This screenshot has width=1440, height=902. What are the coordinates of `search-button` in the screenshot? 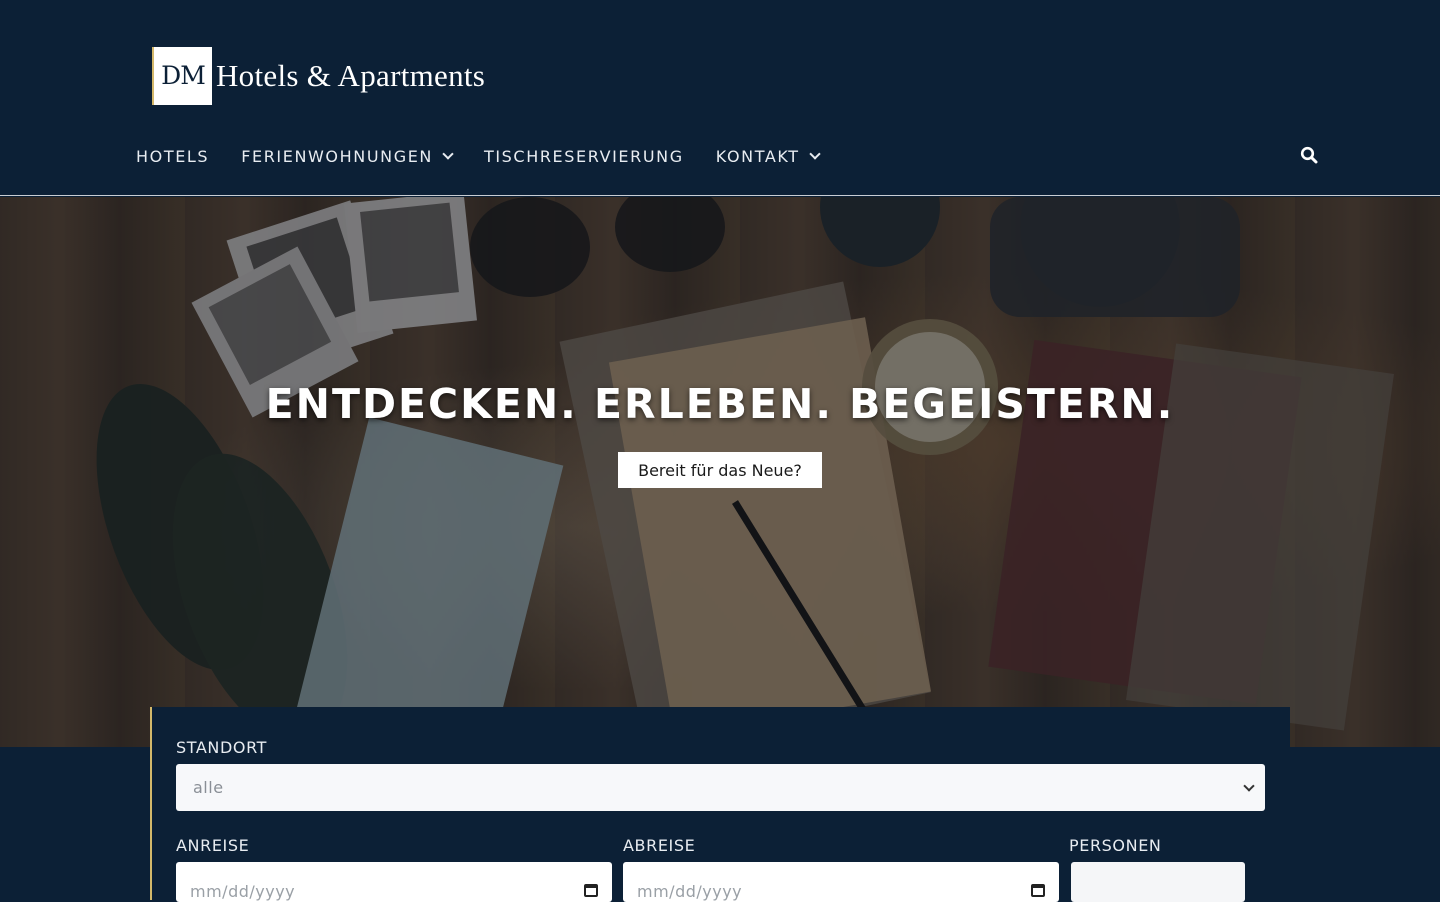 It's located at (1310, 156).